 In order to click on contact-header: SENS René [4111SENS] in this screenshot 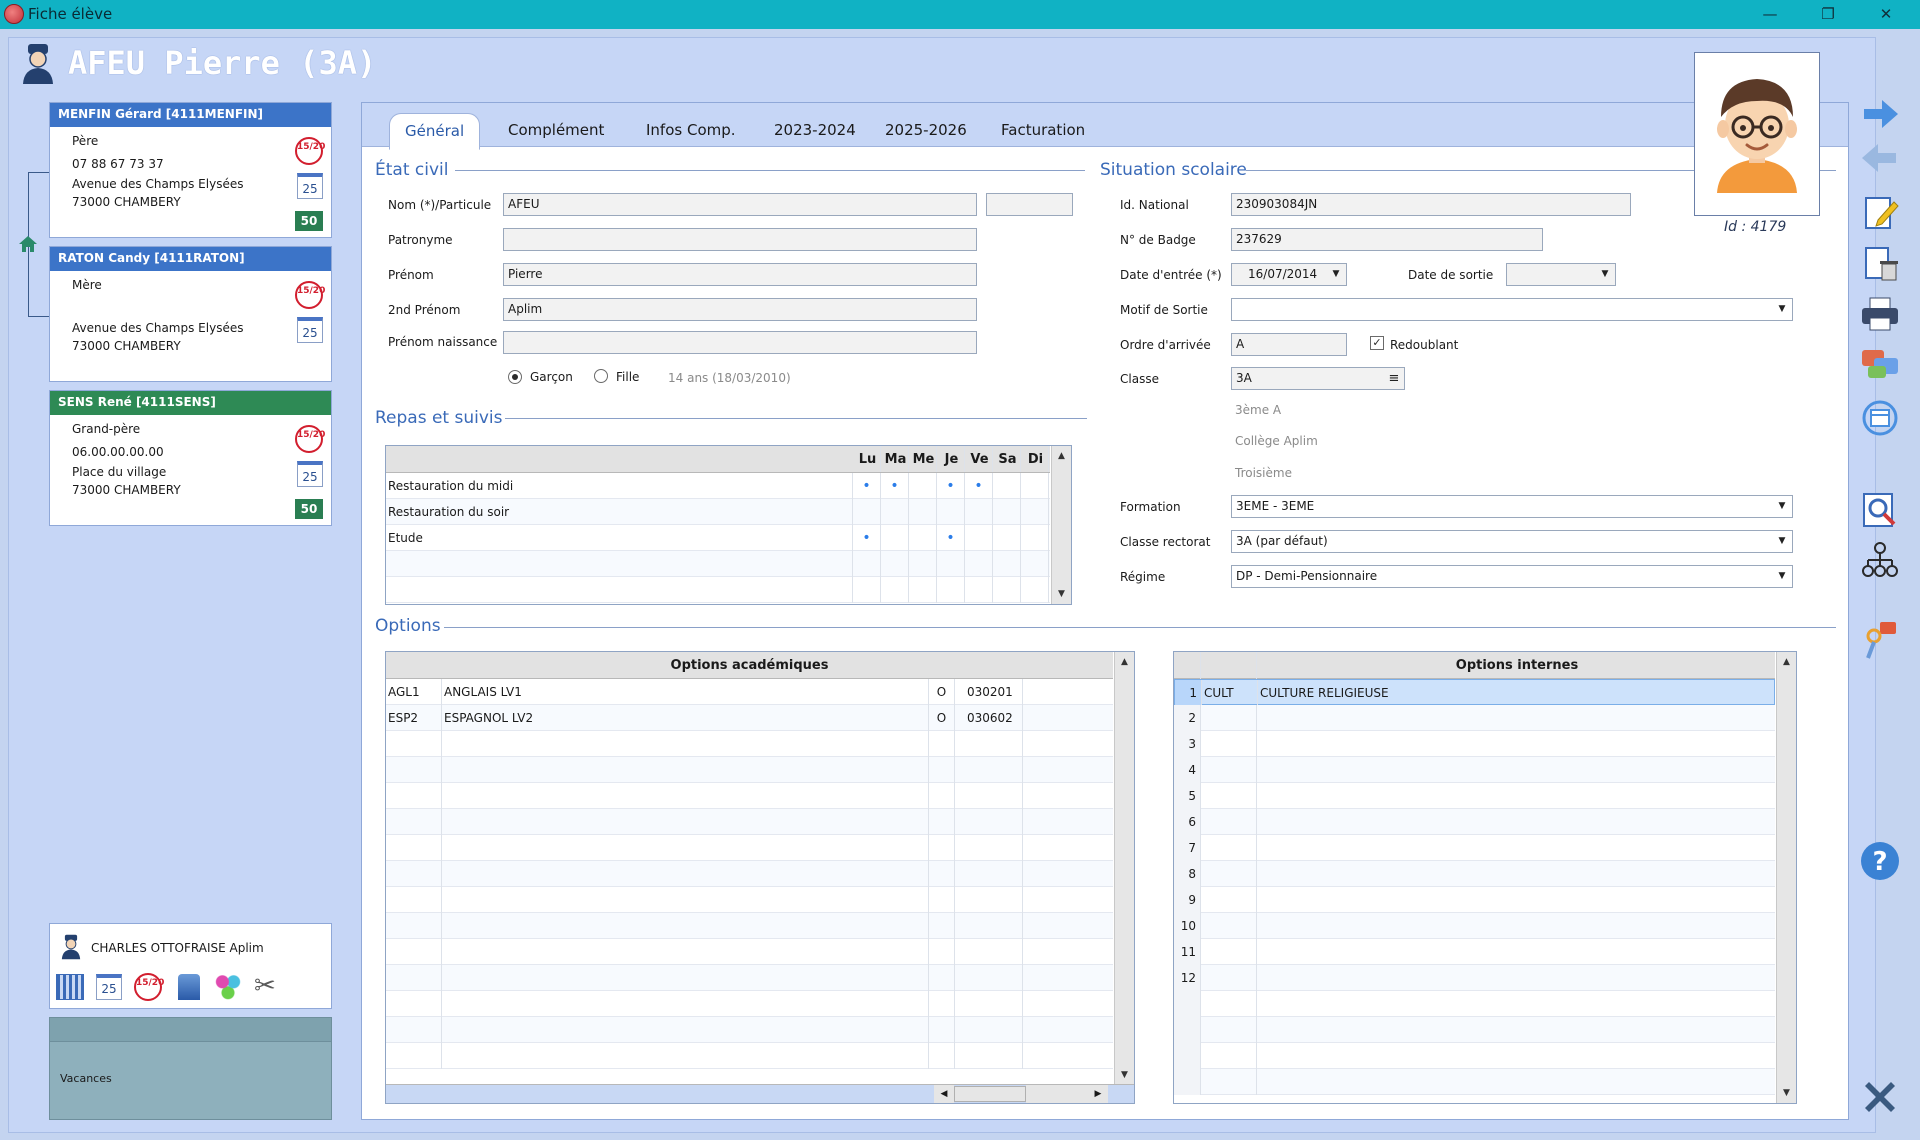, I will do `click(190, 403)`.